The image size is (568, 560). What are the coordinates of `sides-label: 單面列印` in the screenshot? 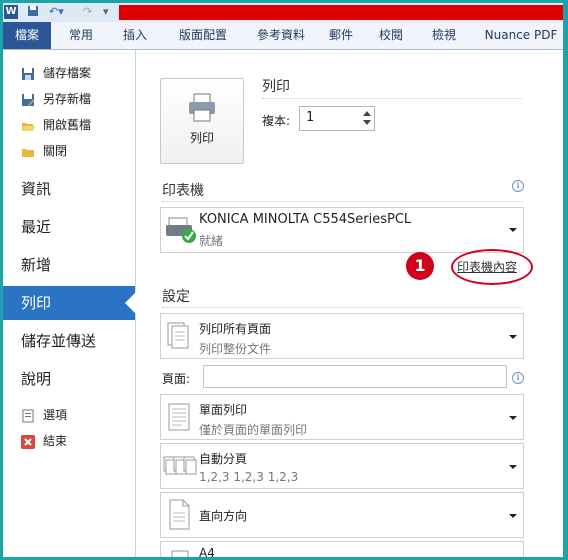 It's located at (223, 410).